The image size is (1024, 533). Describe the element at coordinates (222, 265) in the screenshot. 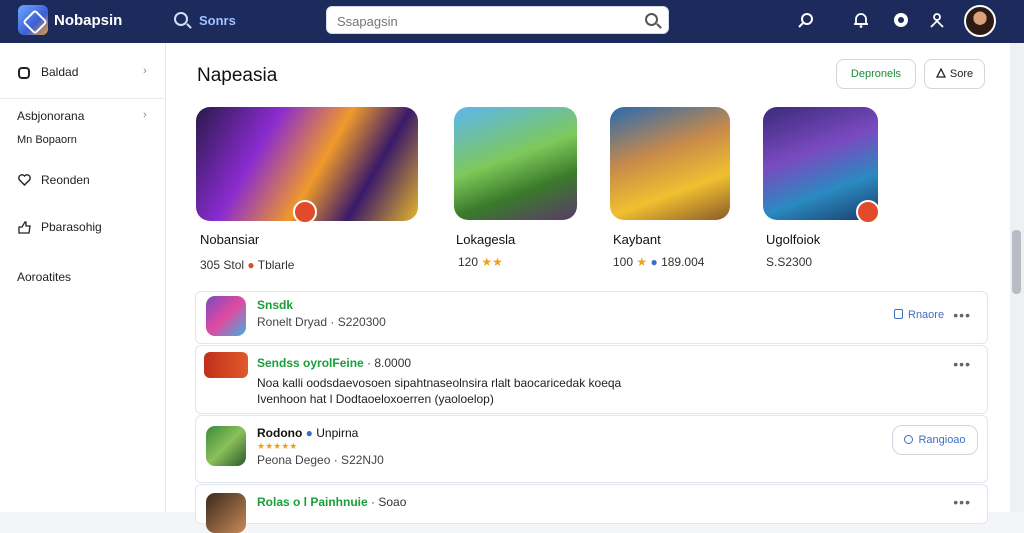

I see `game-meta-value: 305 Stol` at that location.